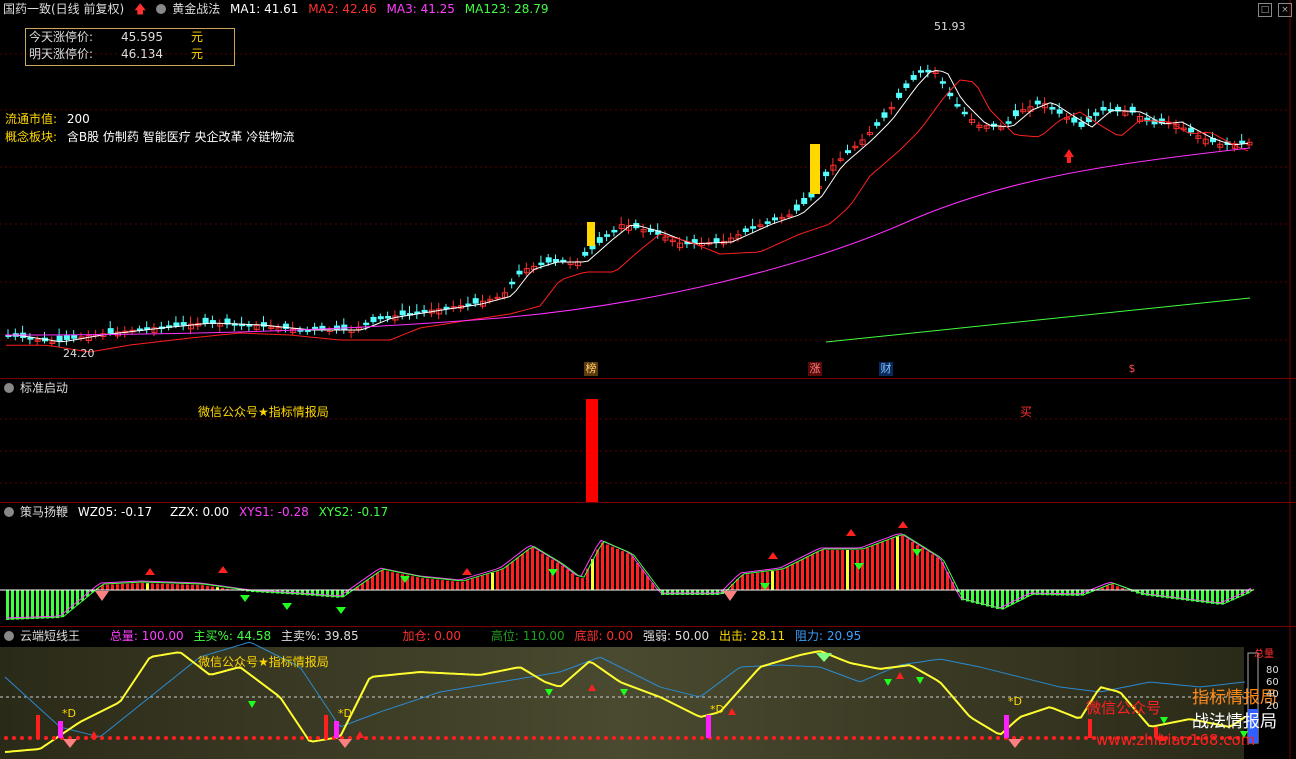  What do you see at coordinates (44, 512) in the screenshot?
I see `cemayangbian-title: 策马扬鞭` at bounding box center [44, 512].